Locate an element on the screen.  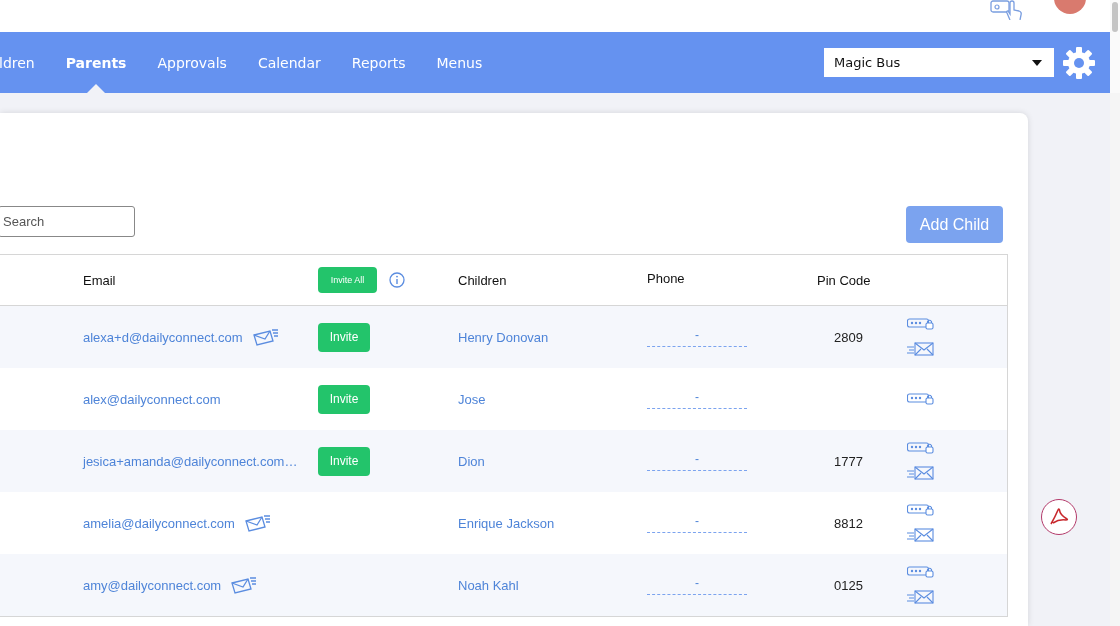
card-tap-icon is located at coordinates (1007, 10).